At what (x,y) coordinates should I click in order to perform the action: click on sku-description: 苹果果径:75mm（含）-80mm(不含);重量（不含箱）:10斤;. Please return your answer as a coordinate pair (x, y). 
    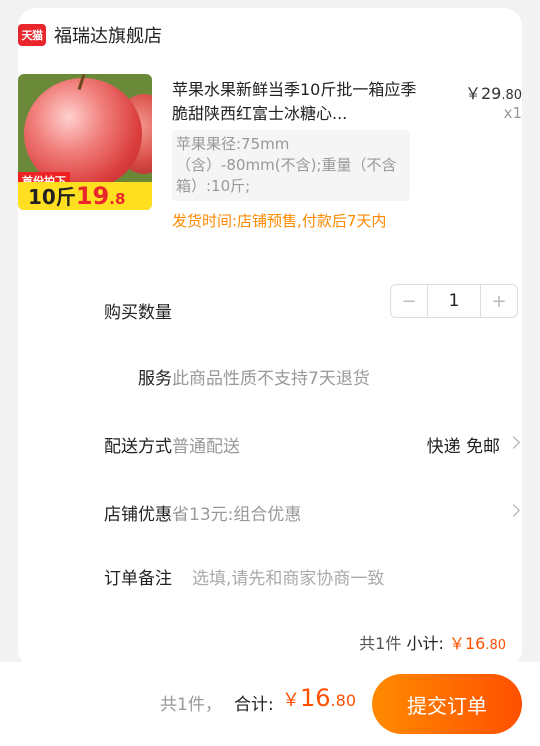
    Looking at the image, I should click on (291, 165).